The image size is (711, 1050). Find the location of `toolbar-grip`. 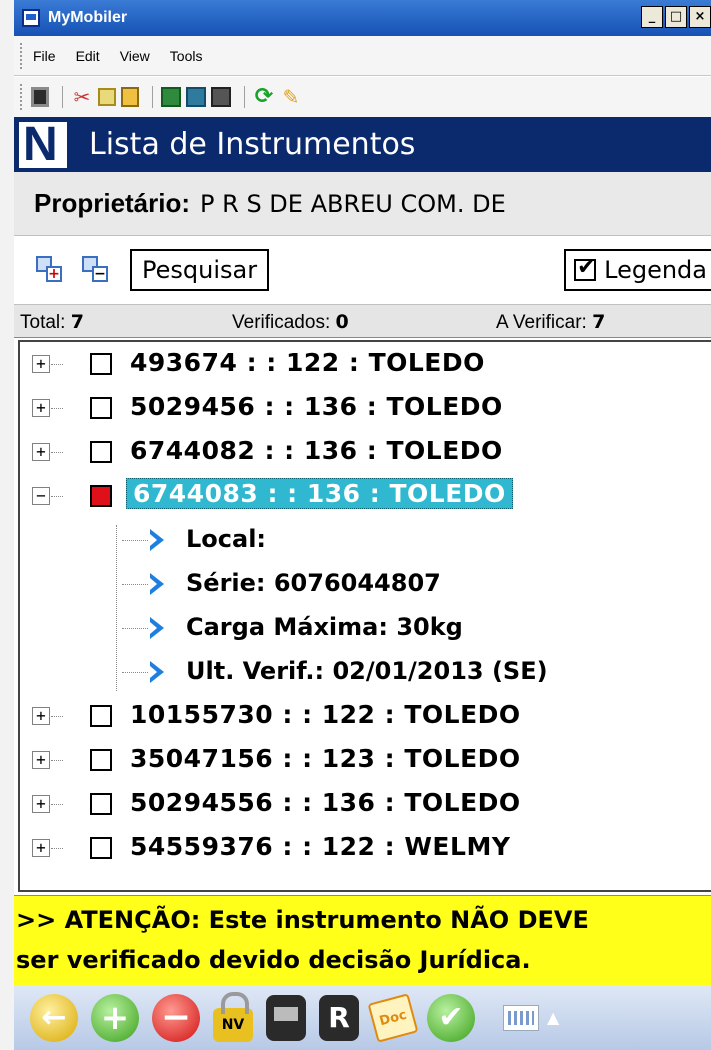

toolbar-grip is located at coordinates (21, 97).